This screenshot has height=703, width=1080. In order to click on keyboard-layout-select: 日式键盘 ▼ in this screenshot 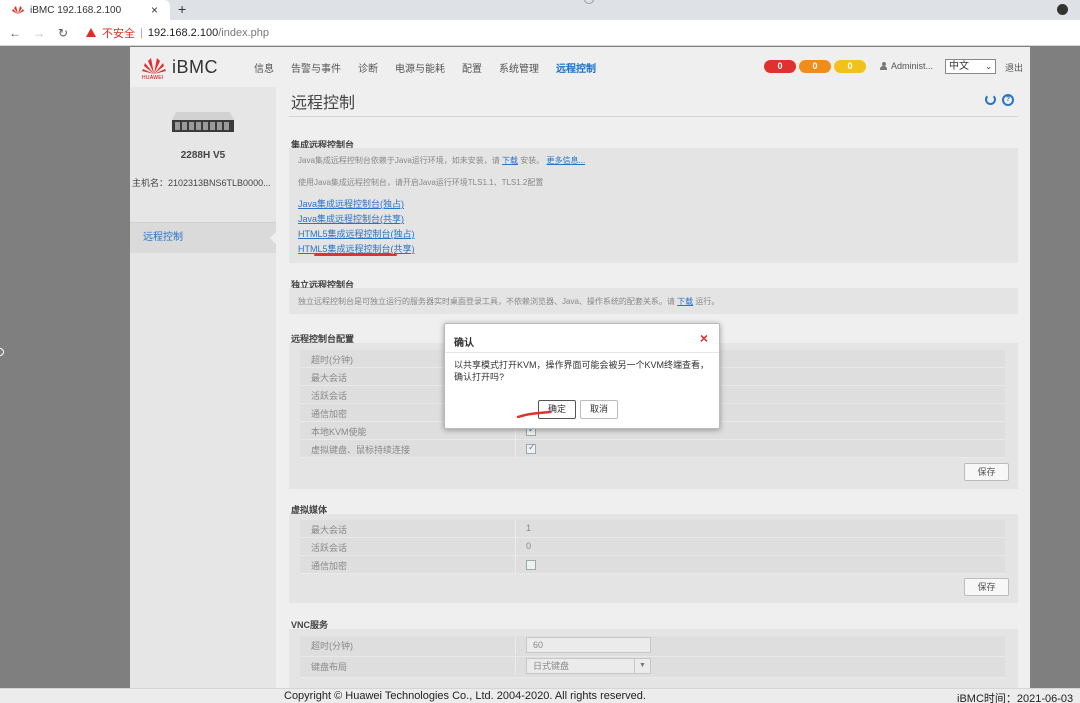, I will do `click(588, 666)`.